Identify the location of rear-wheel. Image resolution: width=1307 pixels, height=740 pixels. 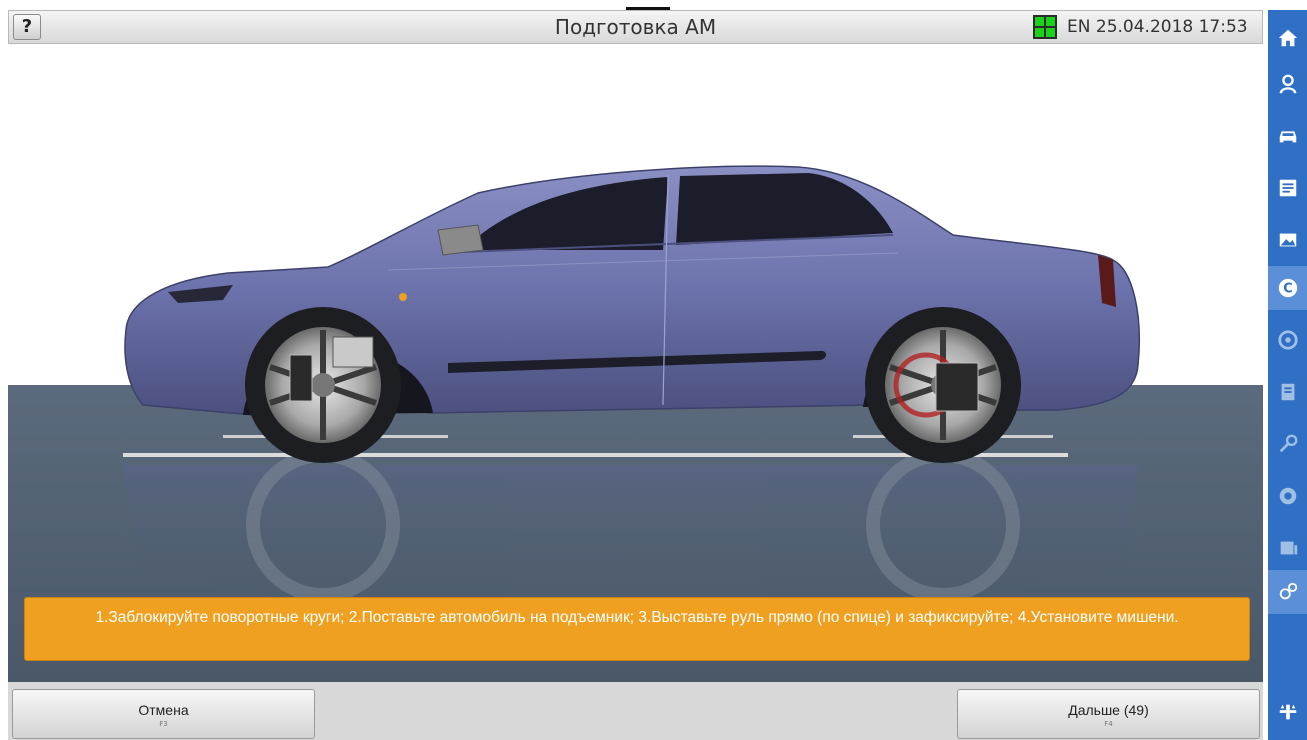
(943, 385).